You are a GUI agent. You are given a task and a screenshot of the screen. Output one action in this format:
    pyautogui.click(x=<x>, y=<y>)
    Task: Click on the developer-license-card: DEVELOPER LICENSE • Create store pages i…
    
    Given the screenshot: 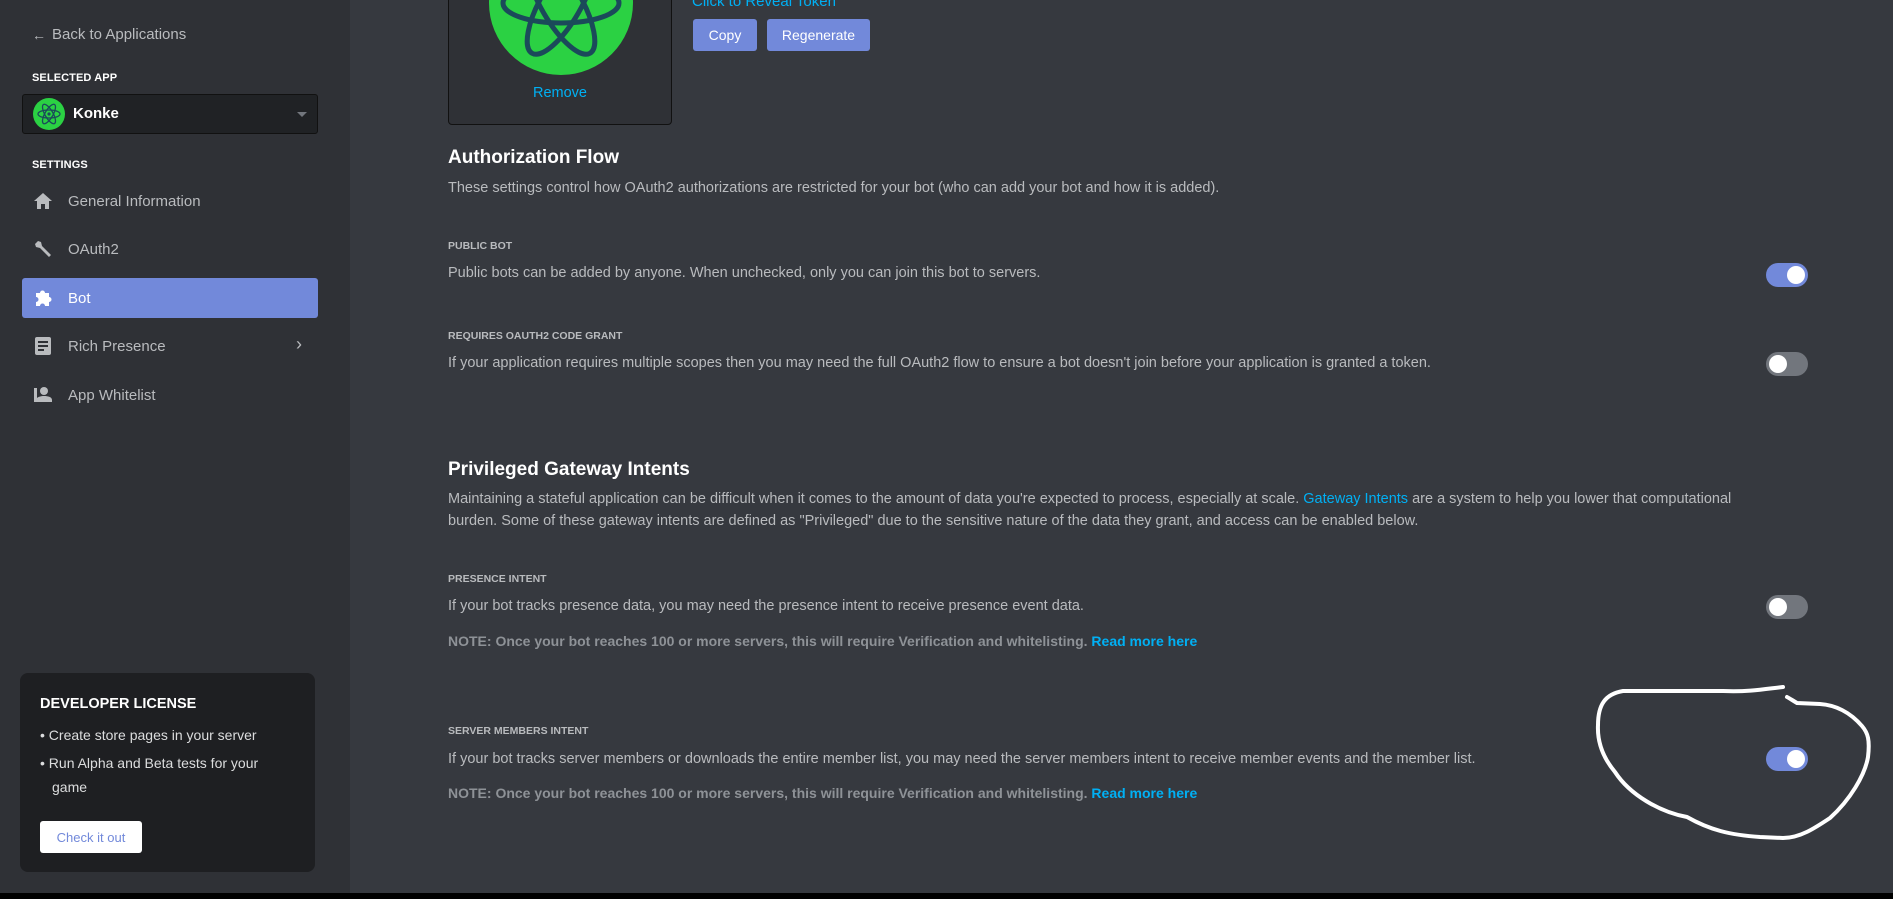 What is the action you would take?
    pyautogui.click(x=167, y=772)
    